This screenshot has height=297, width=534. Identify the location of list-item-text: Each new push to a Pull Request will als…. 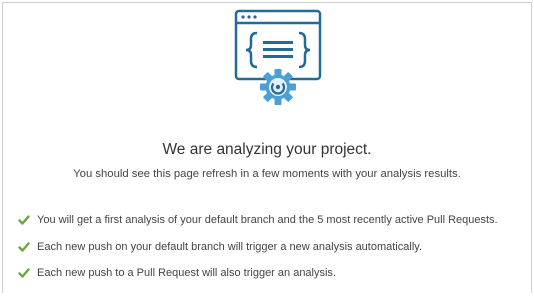
(186, 273).